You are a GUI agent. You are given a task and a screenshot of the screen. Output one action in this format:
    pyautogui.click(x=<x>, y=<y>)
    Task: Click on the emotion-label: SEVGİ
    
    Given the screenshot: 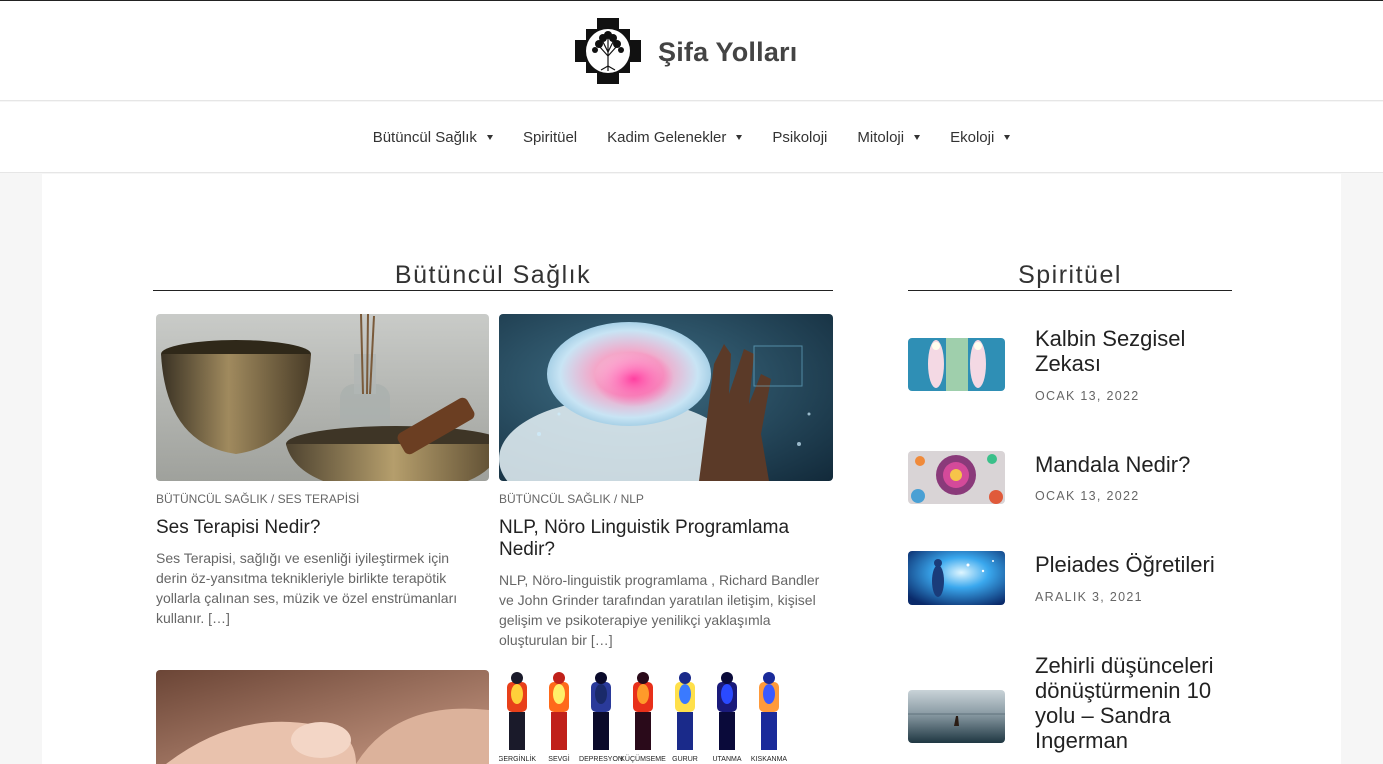 What is the action you would take?
    pyautogui.click(x=558, y=758)
    